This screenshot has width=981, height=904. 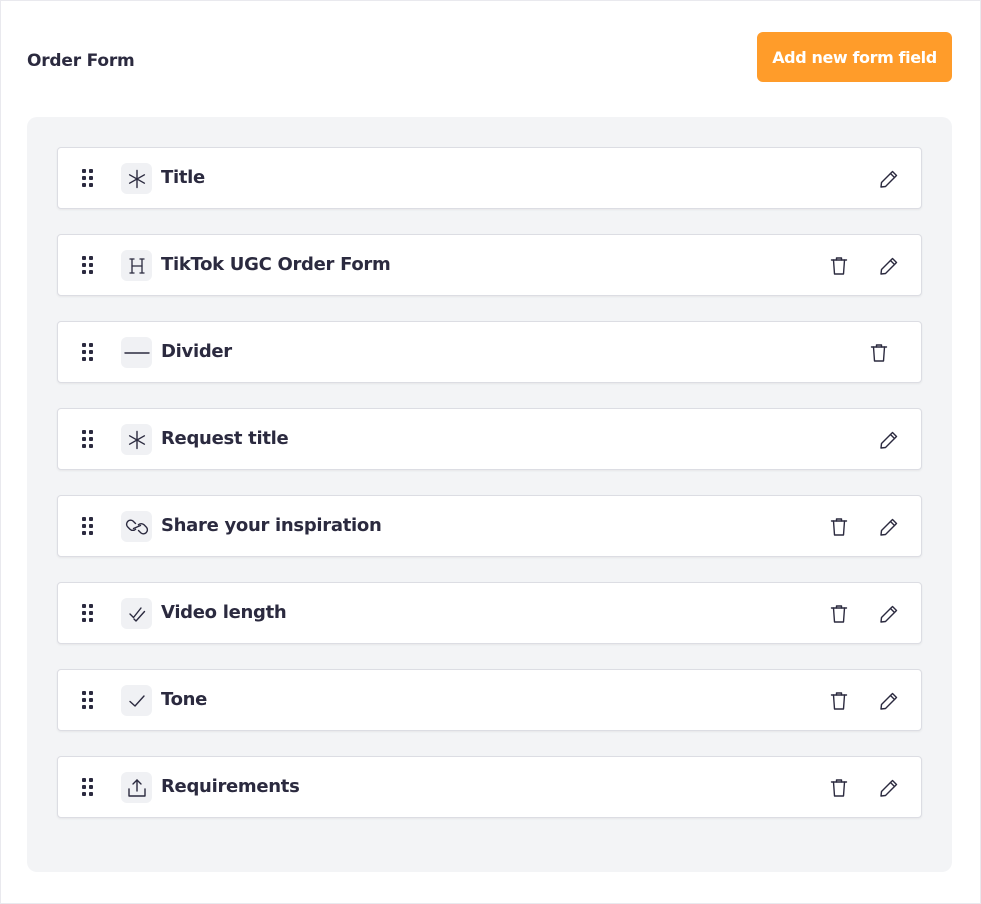 I want to click on field-label: Tone, so click(x=184, y=699).